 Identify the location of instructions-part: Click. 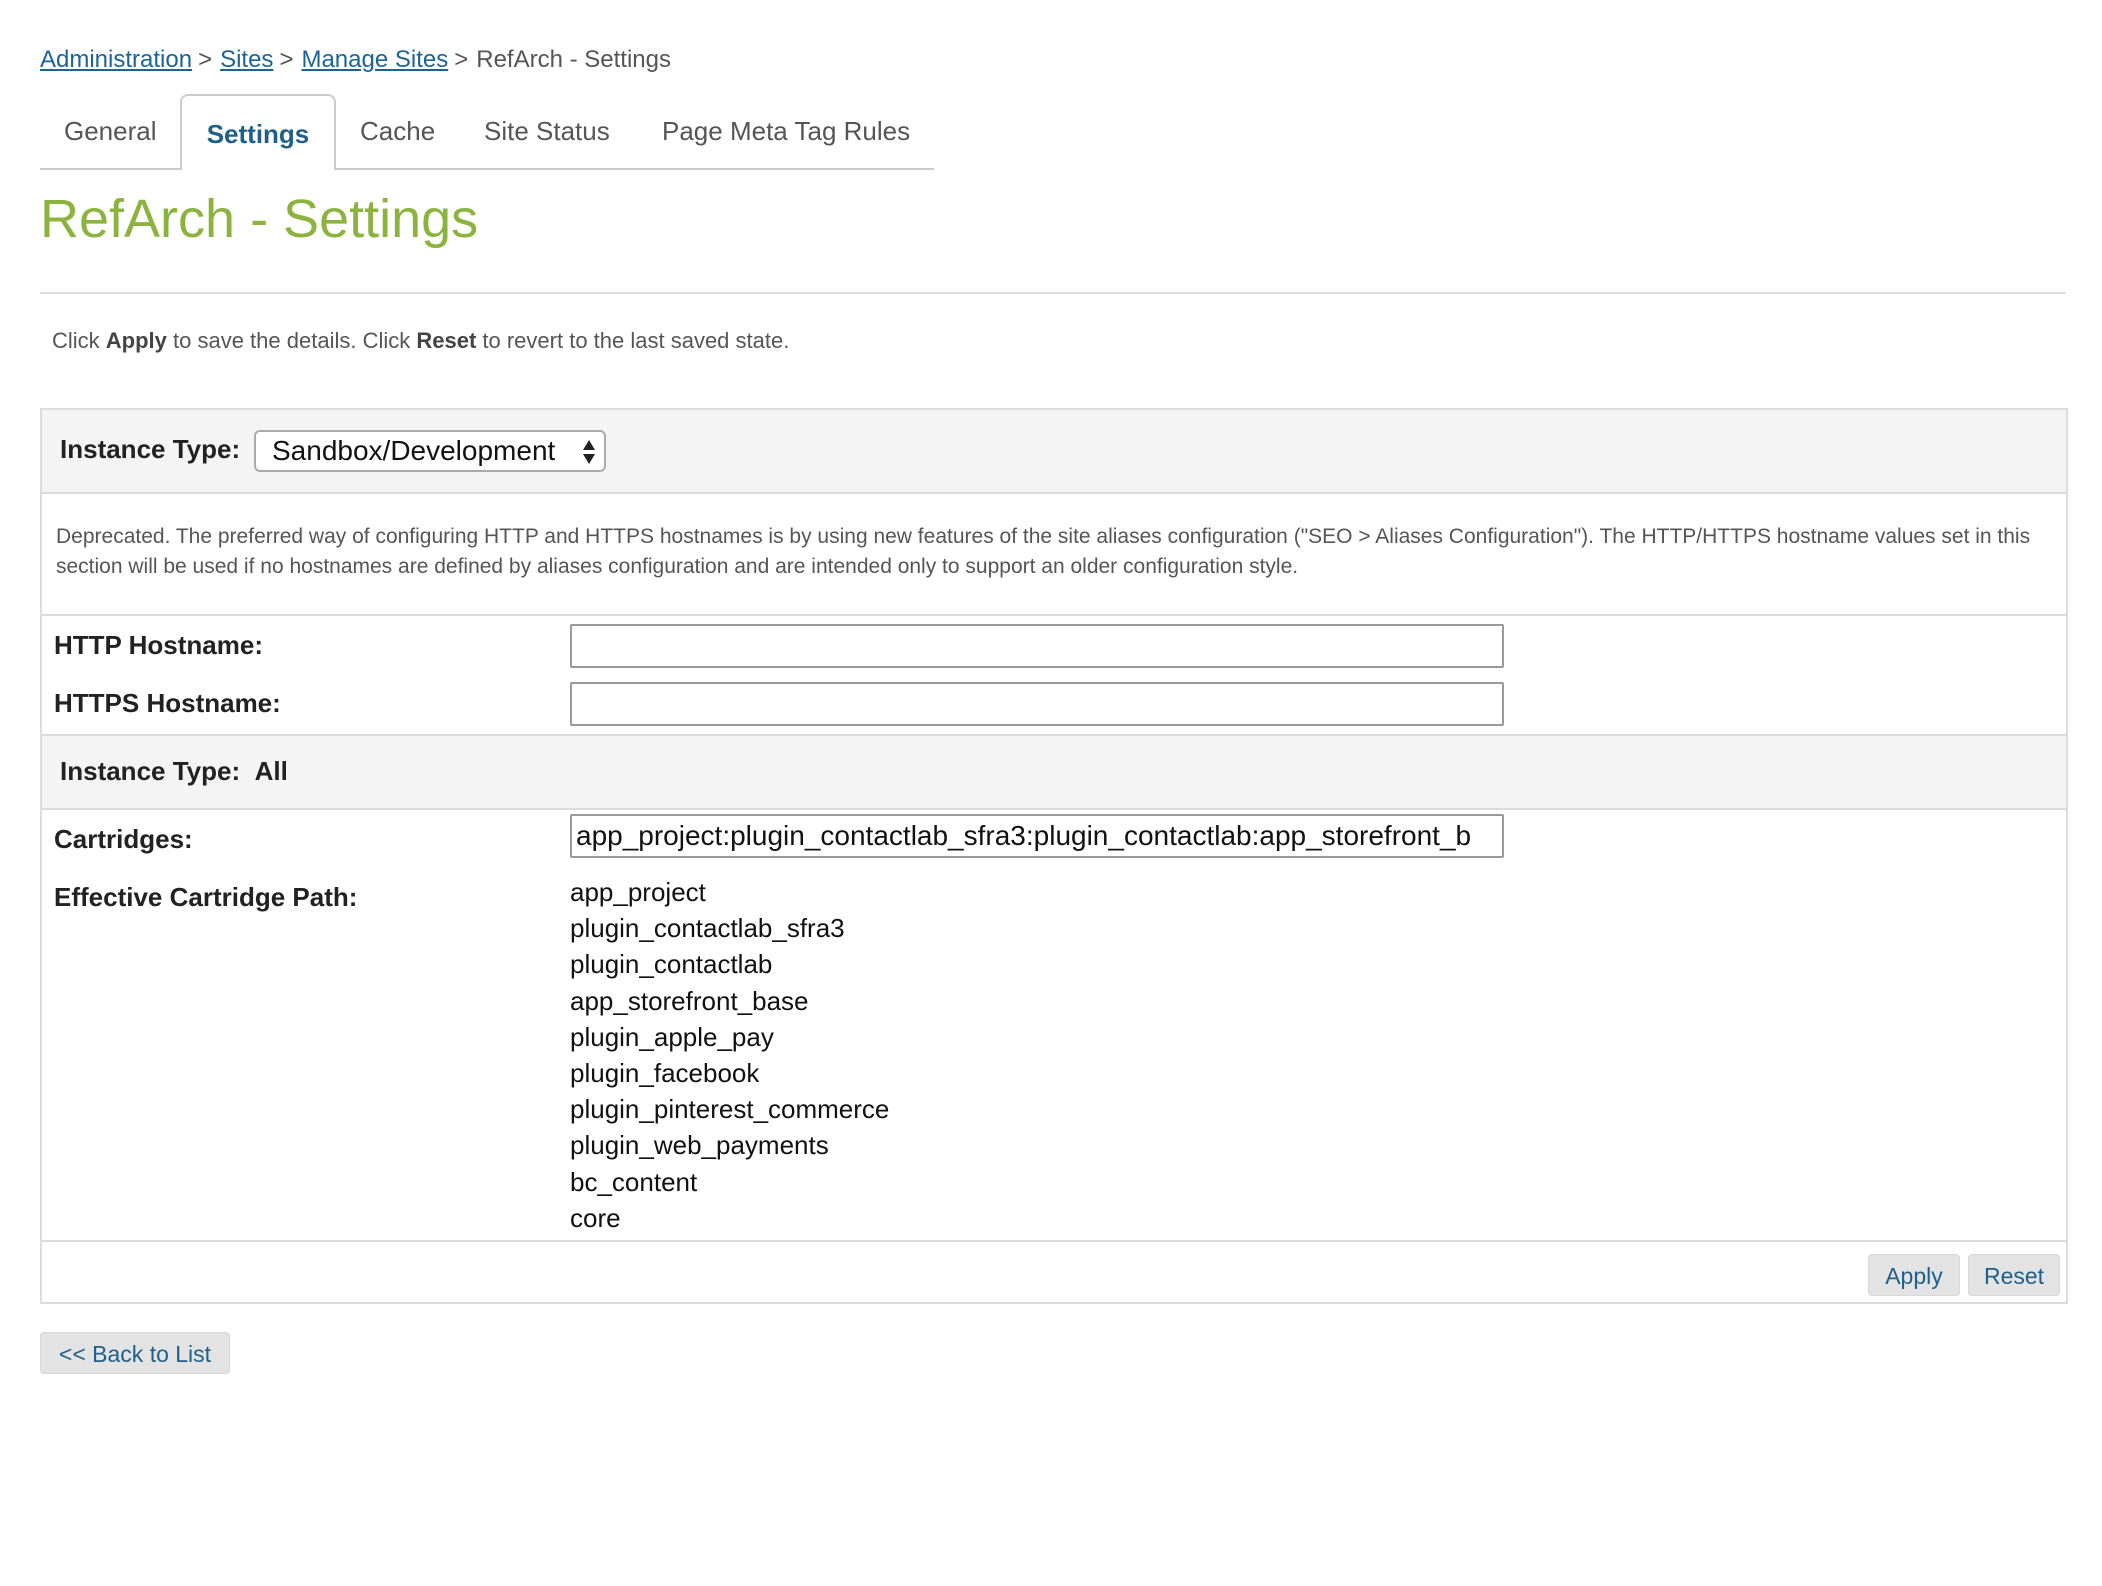
(79, 340).